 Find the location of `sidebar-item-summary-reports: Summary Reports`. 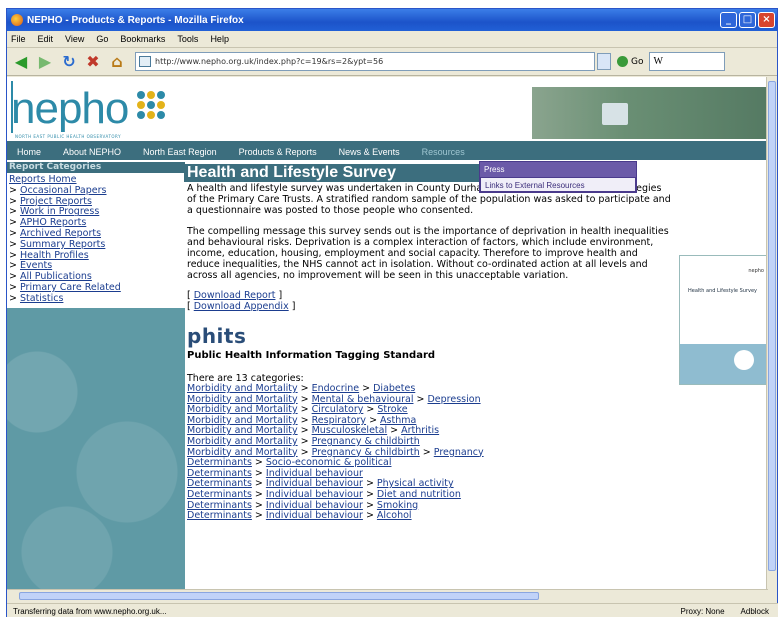

sidebar-item-summary-reports: Summary Reports is located at coordinates (62, 244).